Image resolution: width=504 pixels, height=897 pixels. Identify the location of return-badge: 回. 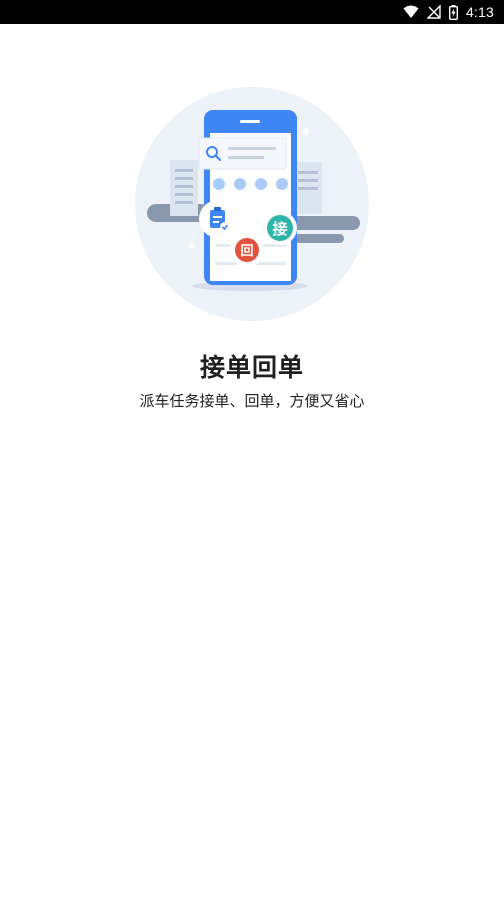
(247, 250).